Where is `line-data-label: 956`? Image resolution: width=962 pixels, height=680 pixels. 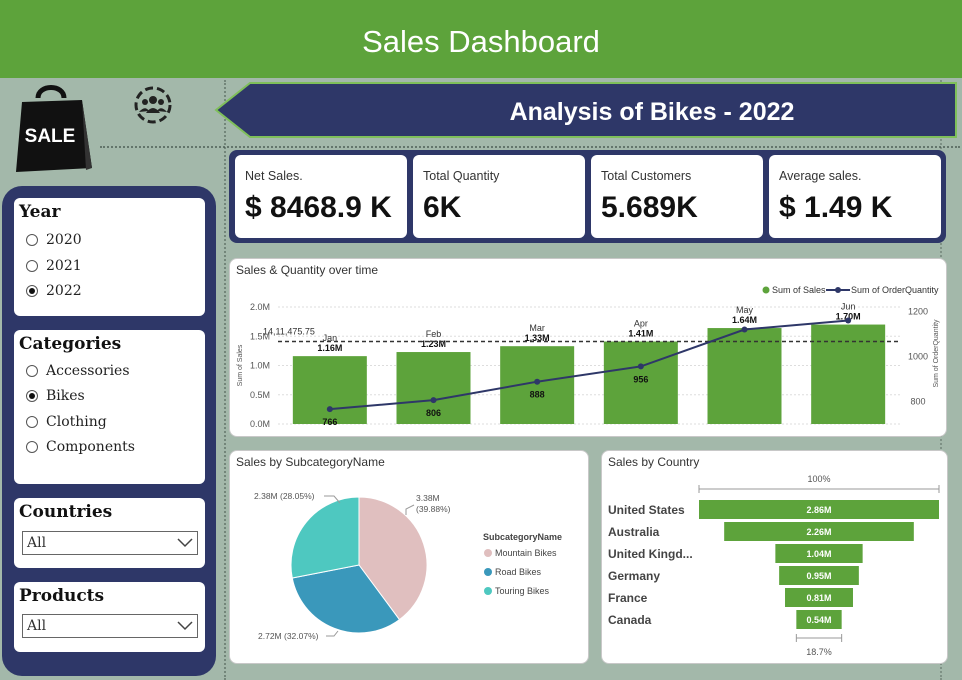 line-data-label: 956 is located at coordinates (640, 379).